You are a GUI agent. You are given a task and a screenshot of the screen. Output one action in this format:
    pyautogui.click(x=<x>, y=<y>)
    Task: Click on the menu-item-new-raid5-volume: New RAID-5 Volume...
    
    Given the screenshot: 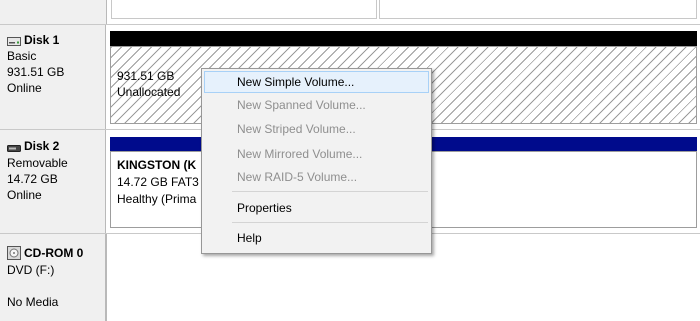 What is the action you would take?
    pyautogui.click(x=316, y=177)
    